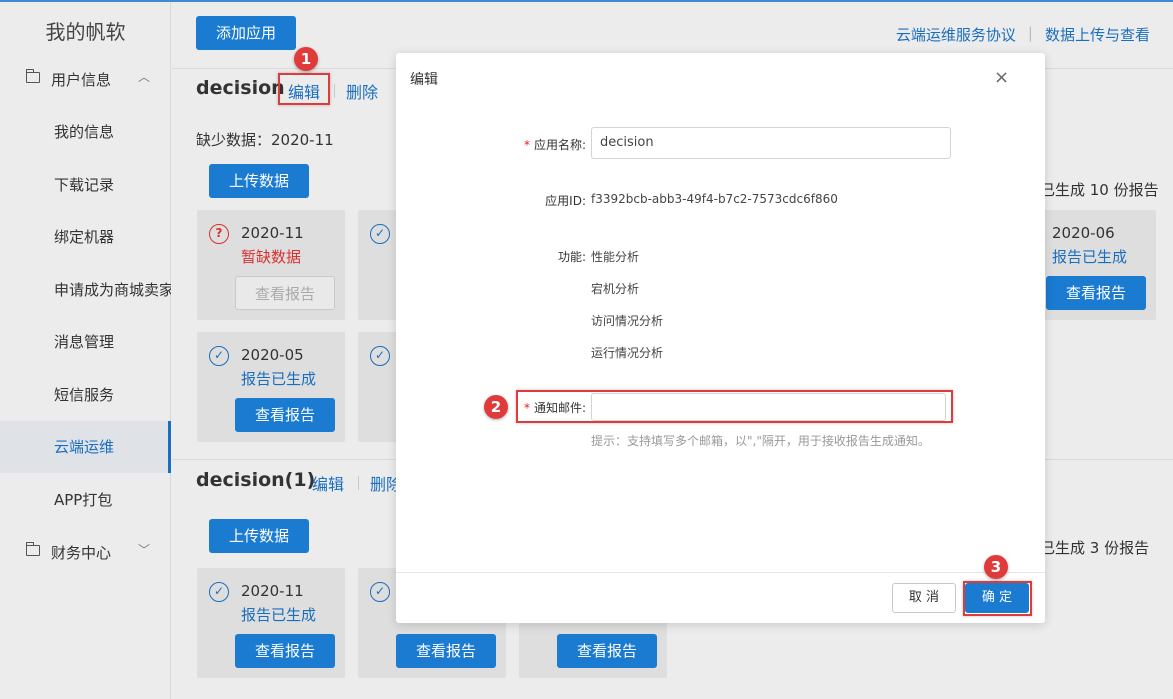  What do you see at coordinates (760, 441) in the screenshot?
I see `email-hint: 提示：支持填写多个邮箱，以","隔开，用于接收报告生成通知。` at bounding box center [760, 441].